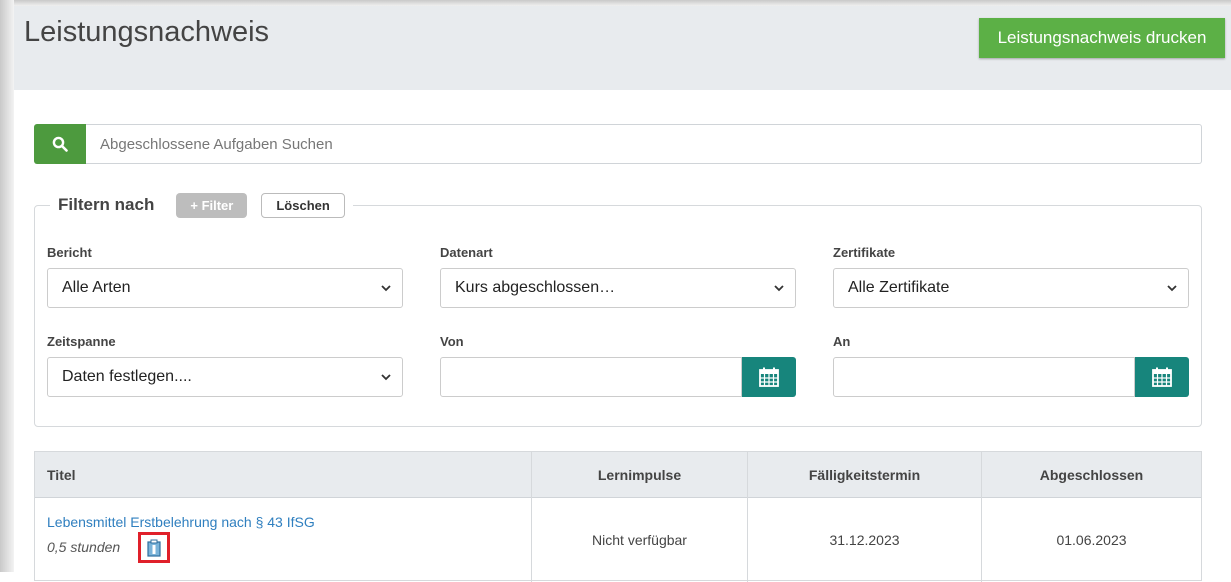 The width and height of the screenshot is (1231, 582). I want to click on zertifikate-select: Alle Zertifikate, so click(1011, 288).